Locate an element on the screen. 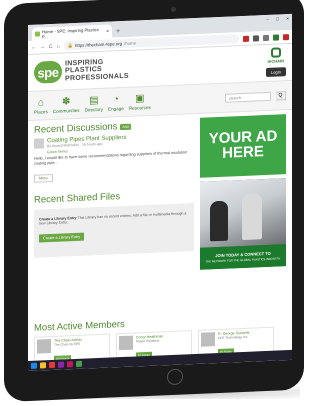 Image resolution: width=320 pixels, height=406 pixels. home-button is located at coordinates (175, 377).